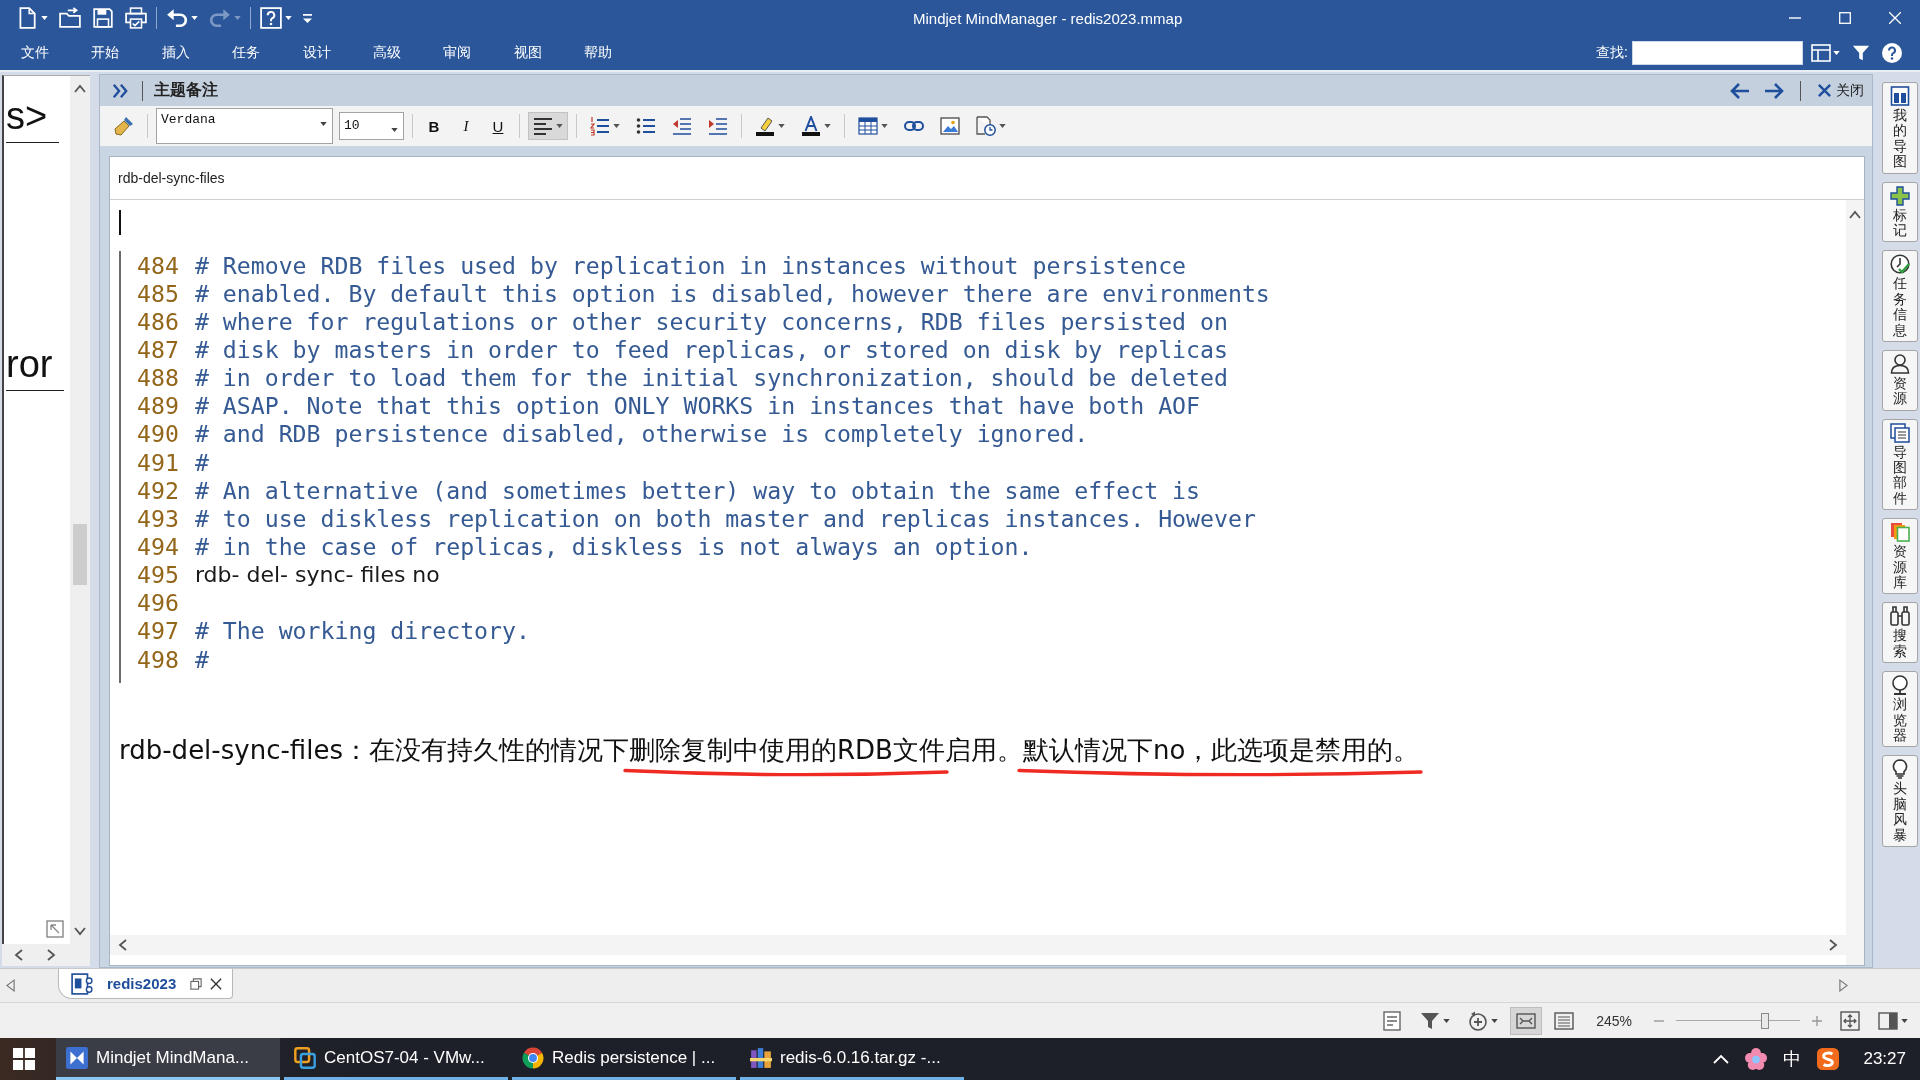  What do you see at coordinates (641, 434) in the screenshot?
I see `code-line: # and RDB persistence disabled, otherwise is completely ignored.` at bounding box center [641, 434].